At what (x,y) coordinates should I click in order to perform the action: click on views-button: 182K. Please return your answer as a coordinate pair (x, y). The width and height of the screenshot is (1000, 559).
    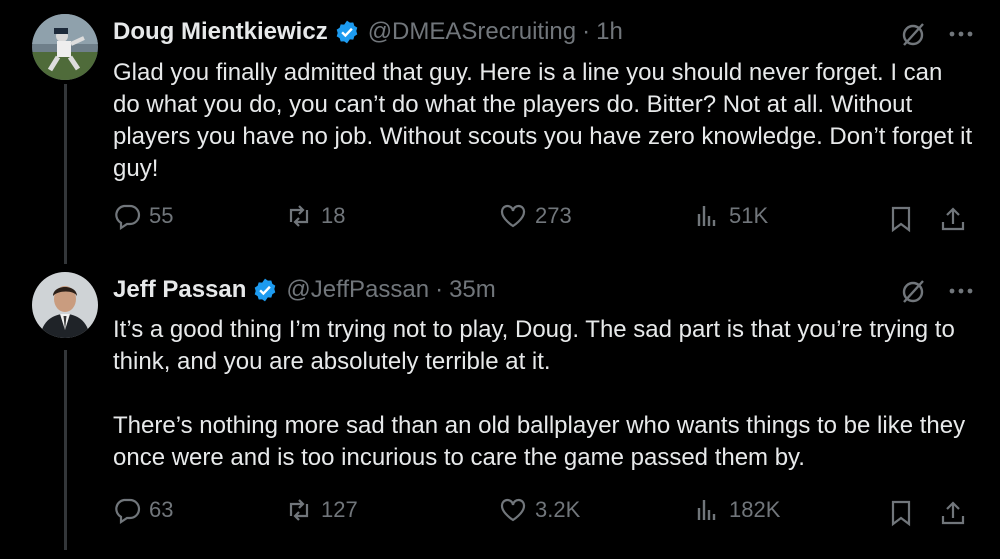
    Looking at the image, I should click on (736, 510).